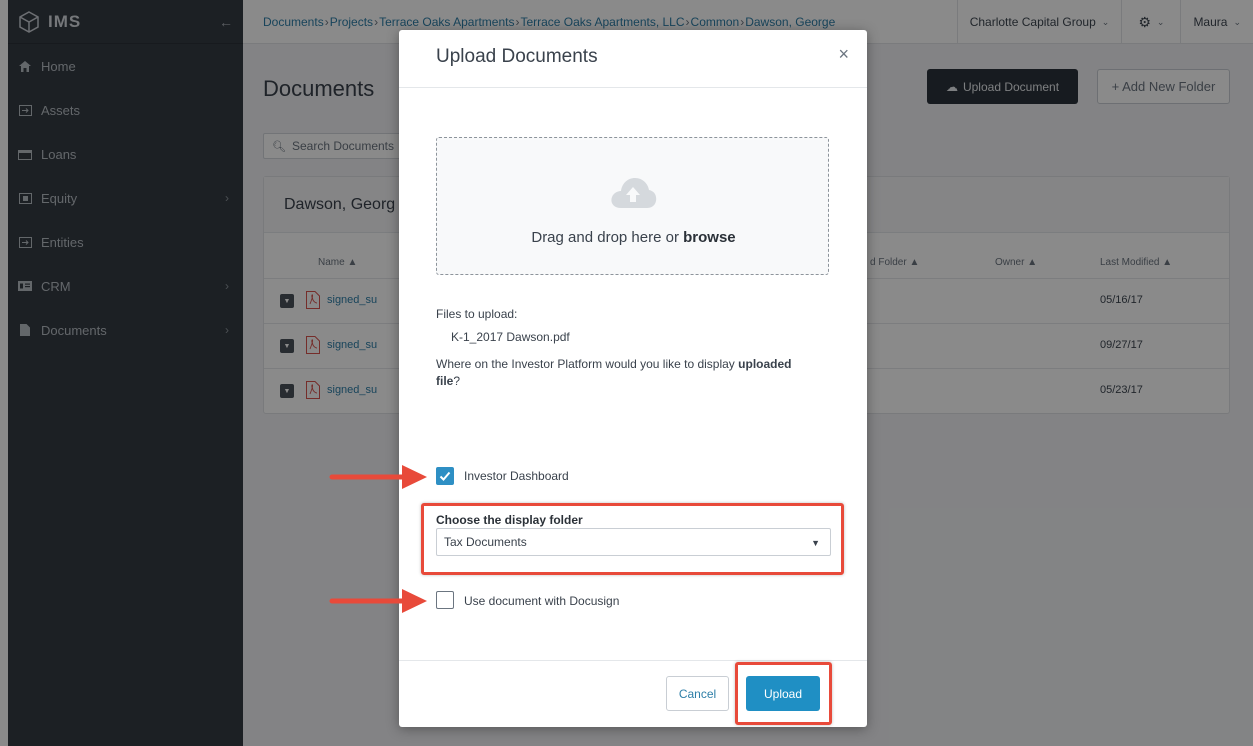 The width and height of the screenshot is (1253, 746). I want to click on file-to-upload-name: K-1_2017 Dawson.pdf, so click(510, 337).